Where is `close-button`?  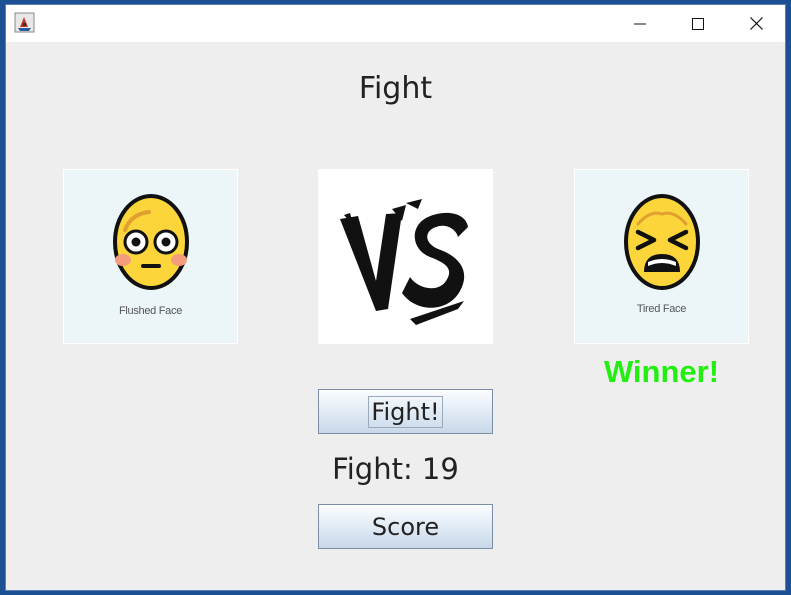
close-button is located at coordinates (756, 23).